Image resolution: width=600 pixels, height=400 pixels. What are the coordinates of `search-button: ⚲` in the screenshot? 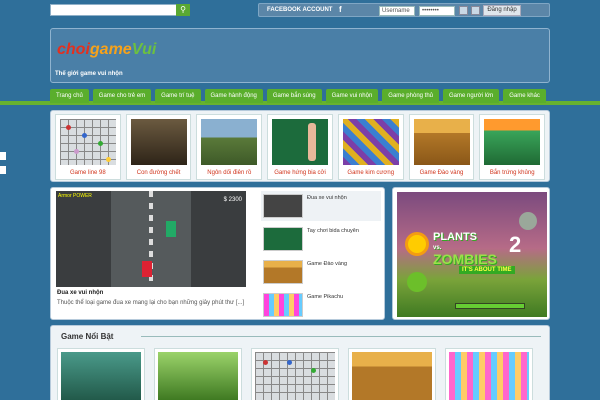 It's located at (183, 10).